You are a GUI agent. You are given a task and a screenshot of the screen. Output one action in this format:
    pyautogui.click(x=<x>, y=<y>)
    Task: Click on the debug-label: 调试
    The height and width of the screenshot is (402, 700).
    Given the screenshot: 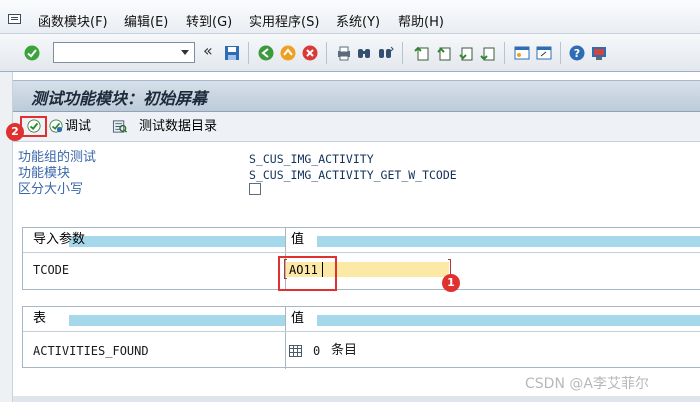 What is the action you would take?
    pyautogui.click(x=78, y=126)
    